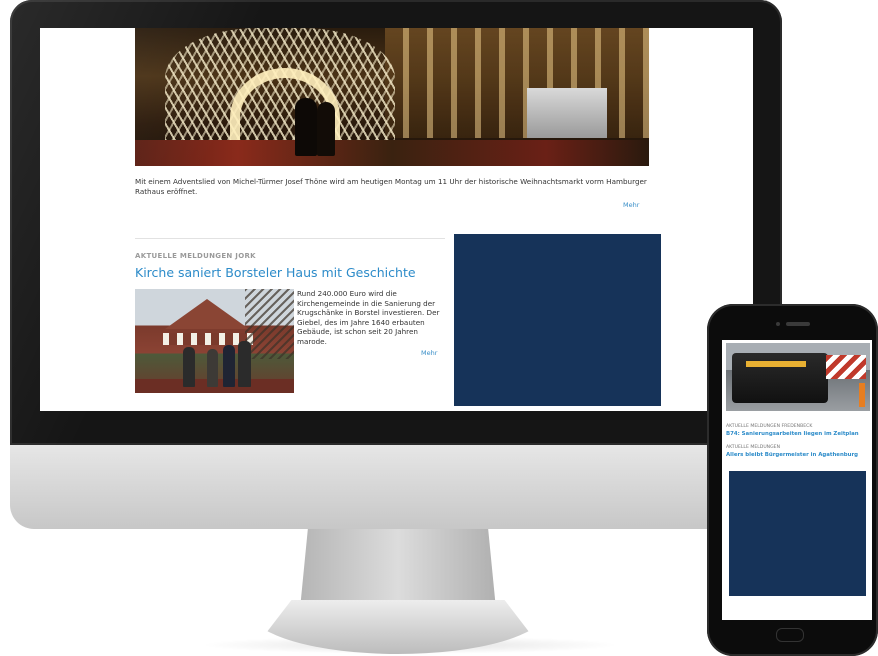  Describe the element at coordinates (290, 238) in the screenshot. I see `section-divider` at that location.